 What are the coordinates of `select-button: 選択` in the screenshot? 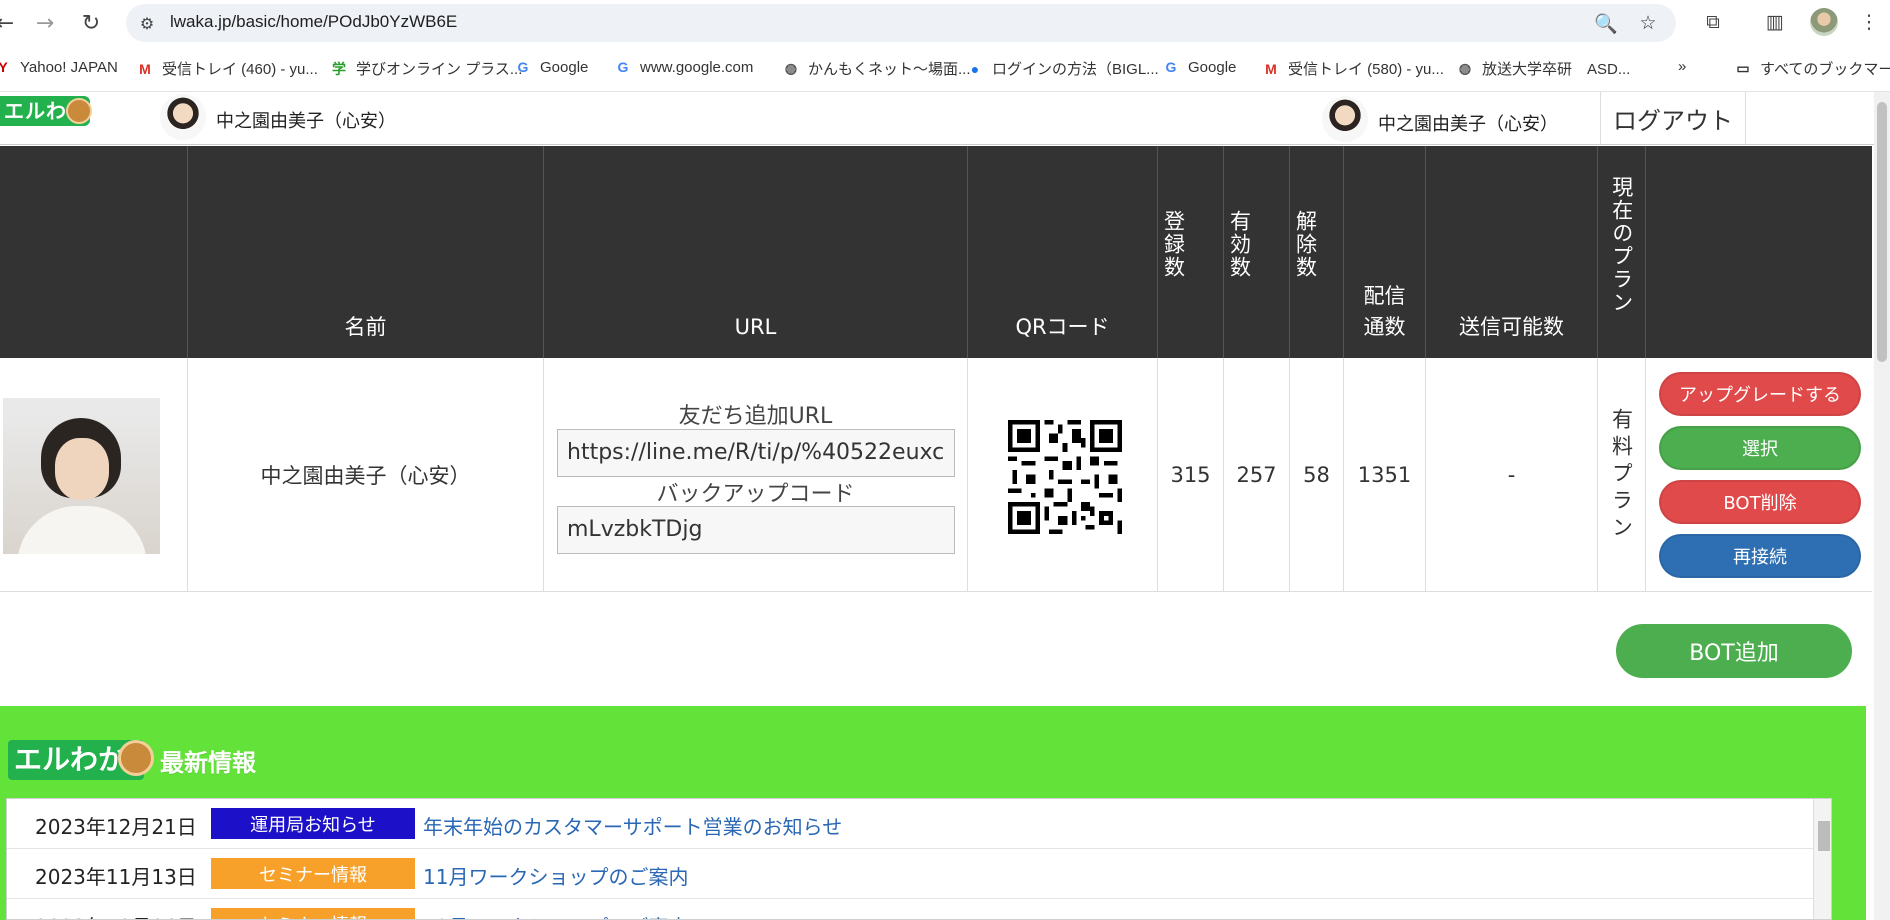 It's located at (1760, 448).